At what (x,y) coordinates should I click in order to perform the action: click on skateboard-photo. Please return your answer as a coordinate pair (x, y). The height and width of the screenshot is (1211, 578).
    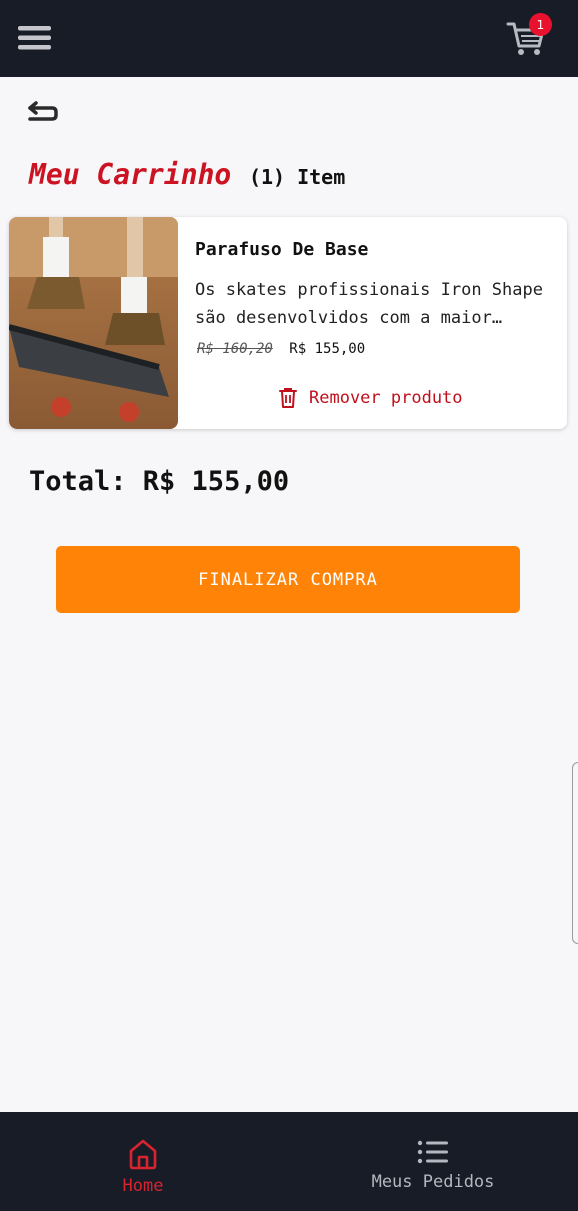
    Looking at the image, I should click on (93, 323).